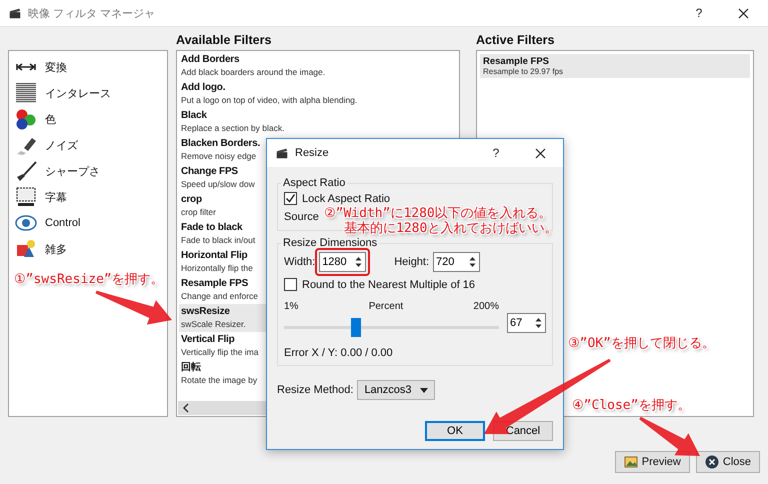 The width and height of the screenshot is (768, 484). I want to click on scale-label: 1%, so click(291, 306).